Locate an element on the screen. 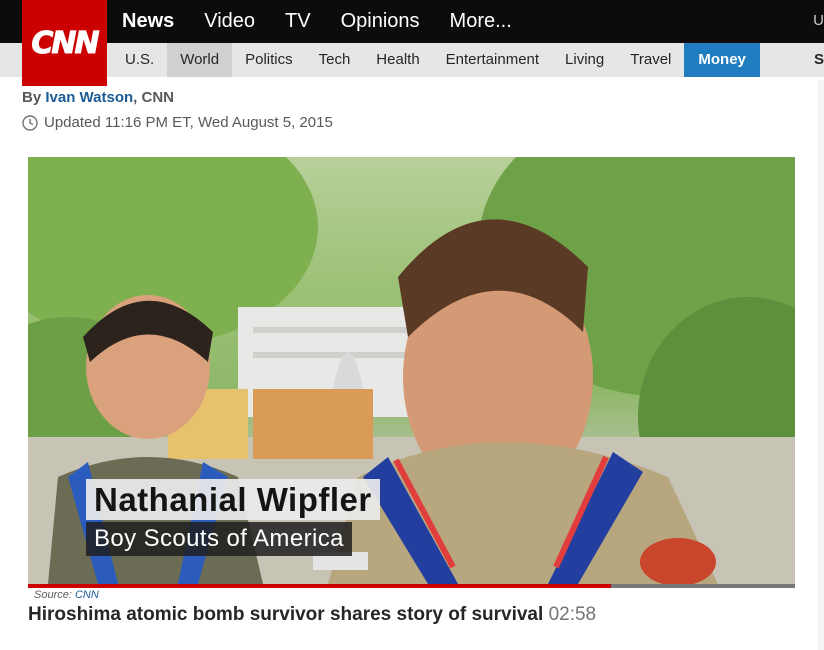 The image size is (824, 650). section-money: Money is located at coordinates (722, 60).